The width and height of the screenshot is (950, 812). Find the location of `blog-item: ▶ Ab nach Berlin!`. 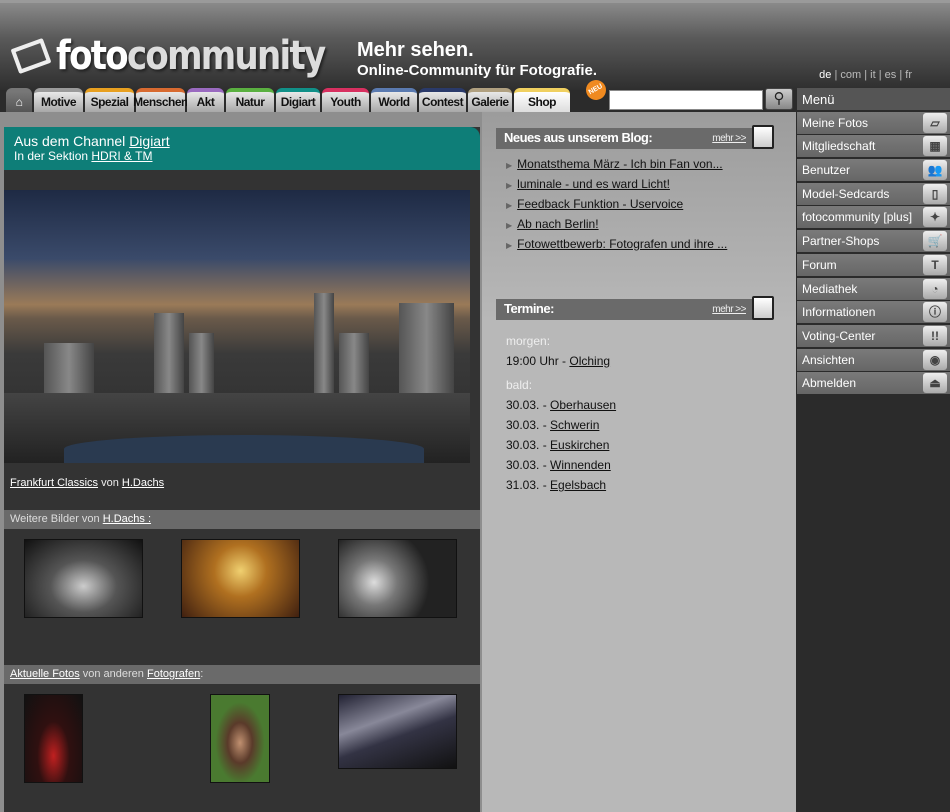

blog-item: ▶ Ab nach Berlin! is located at coordinates (552, 224).